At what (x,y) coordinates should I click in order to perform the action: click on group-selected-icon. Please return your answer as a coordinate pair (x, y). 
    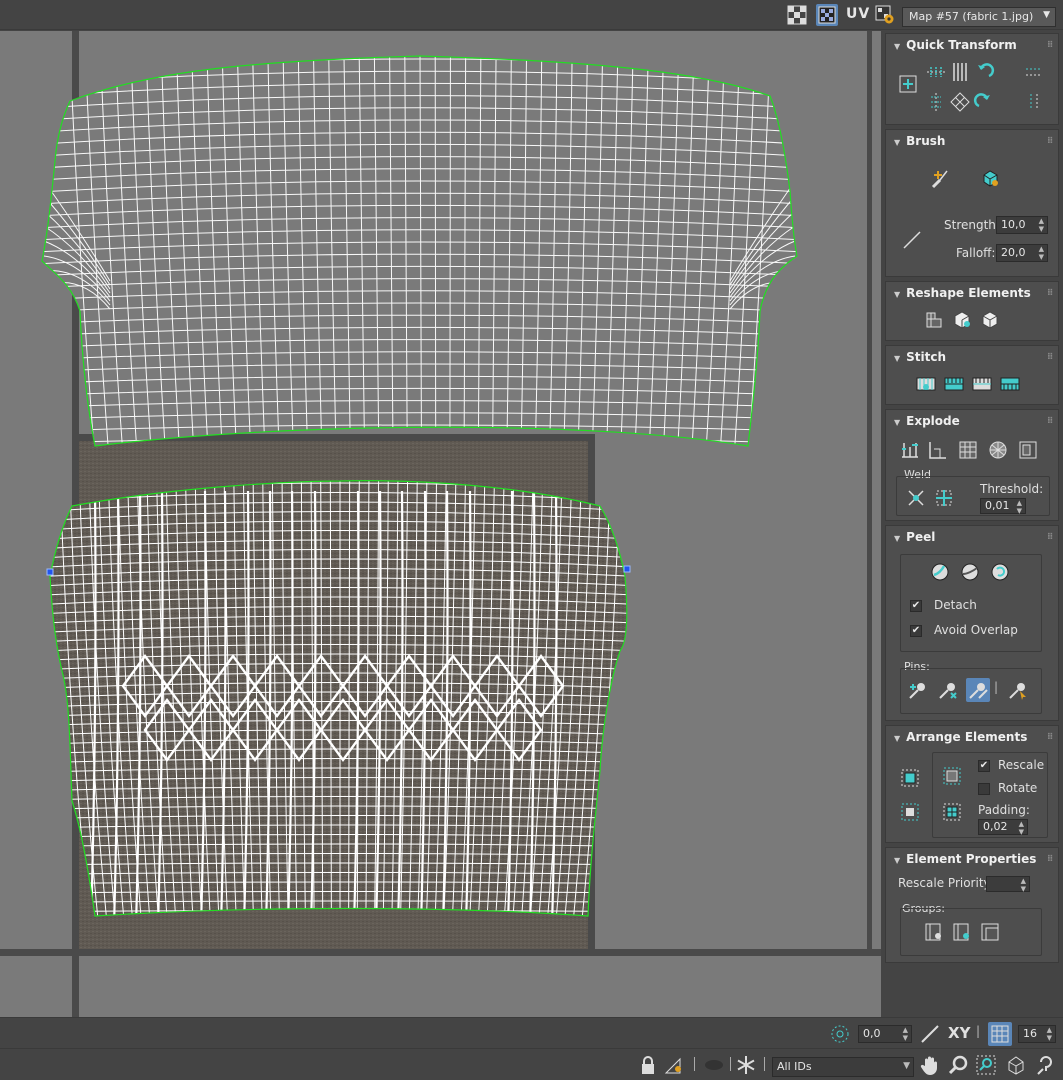
    Looking at the image, I should click on (934, 932).